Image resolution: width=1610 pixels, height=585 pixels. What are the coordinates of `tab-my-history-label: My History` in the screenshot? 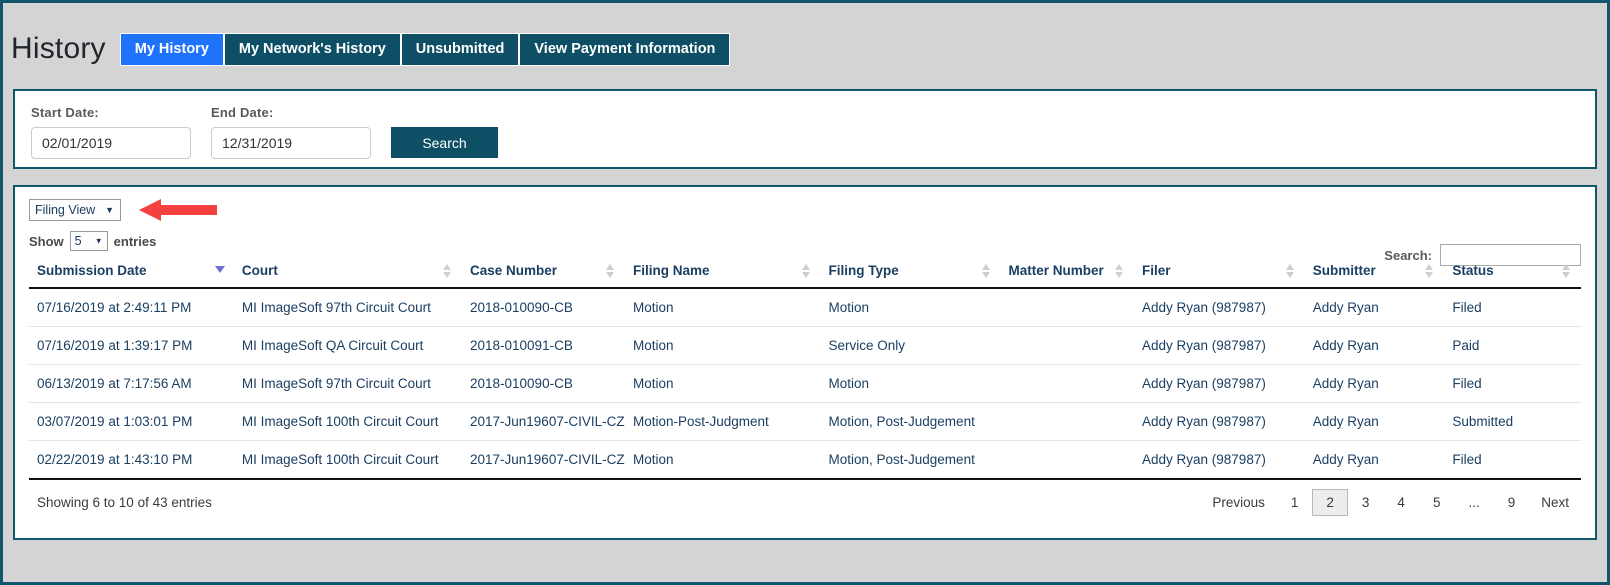 It's located at (171, 49).